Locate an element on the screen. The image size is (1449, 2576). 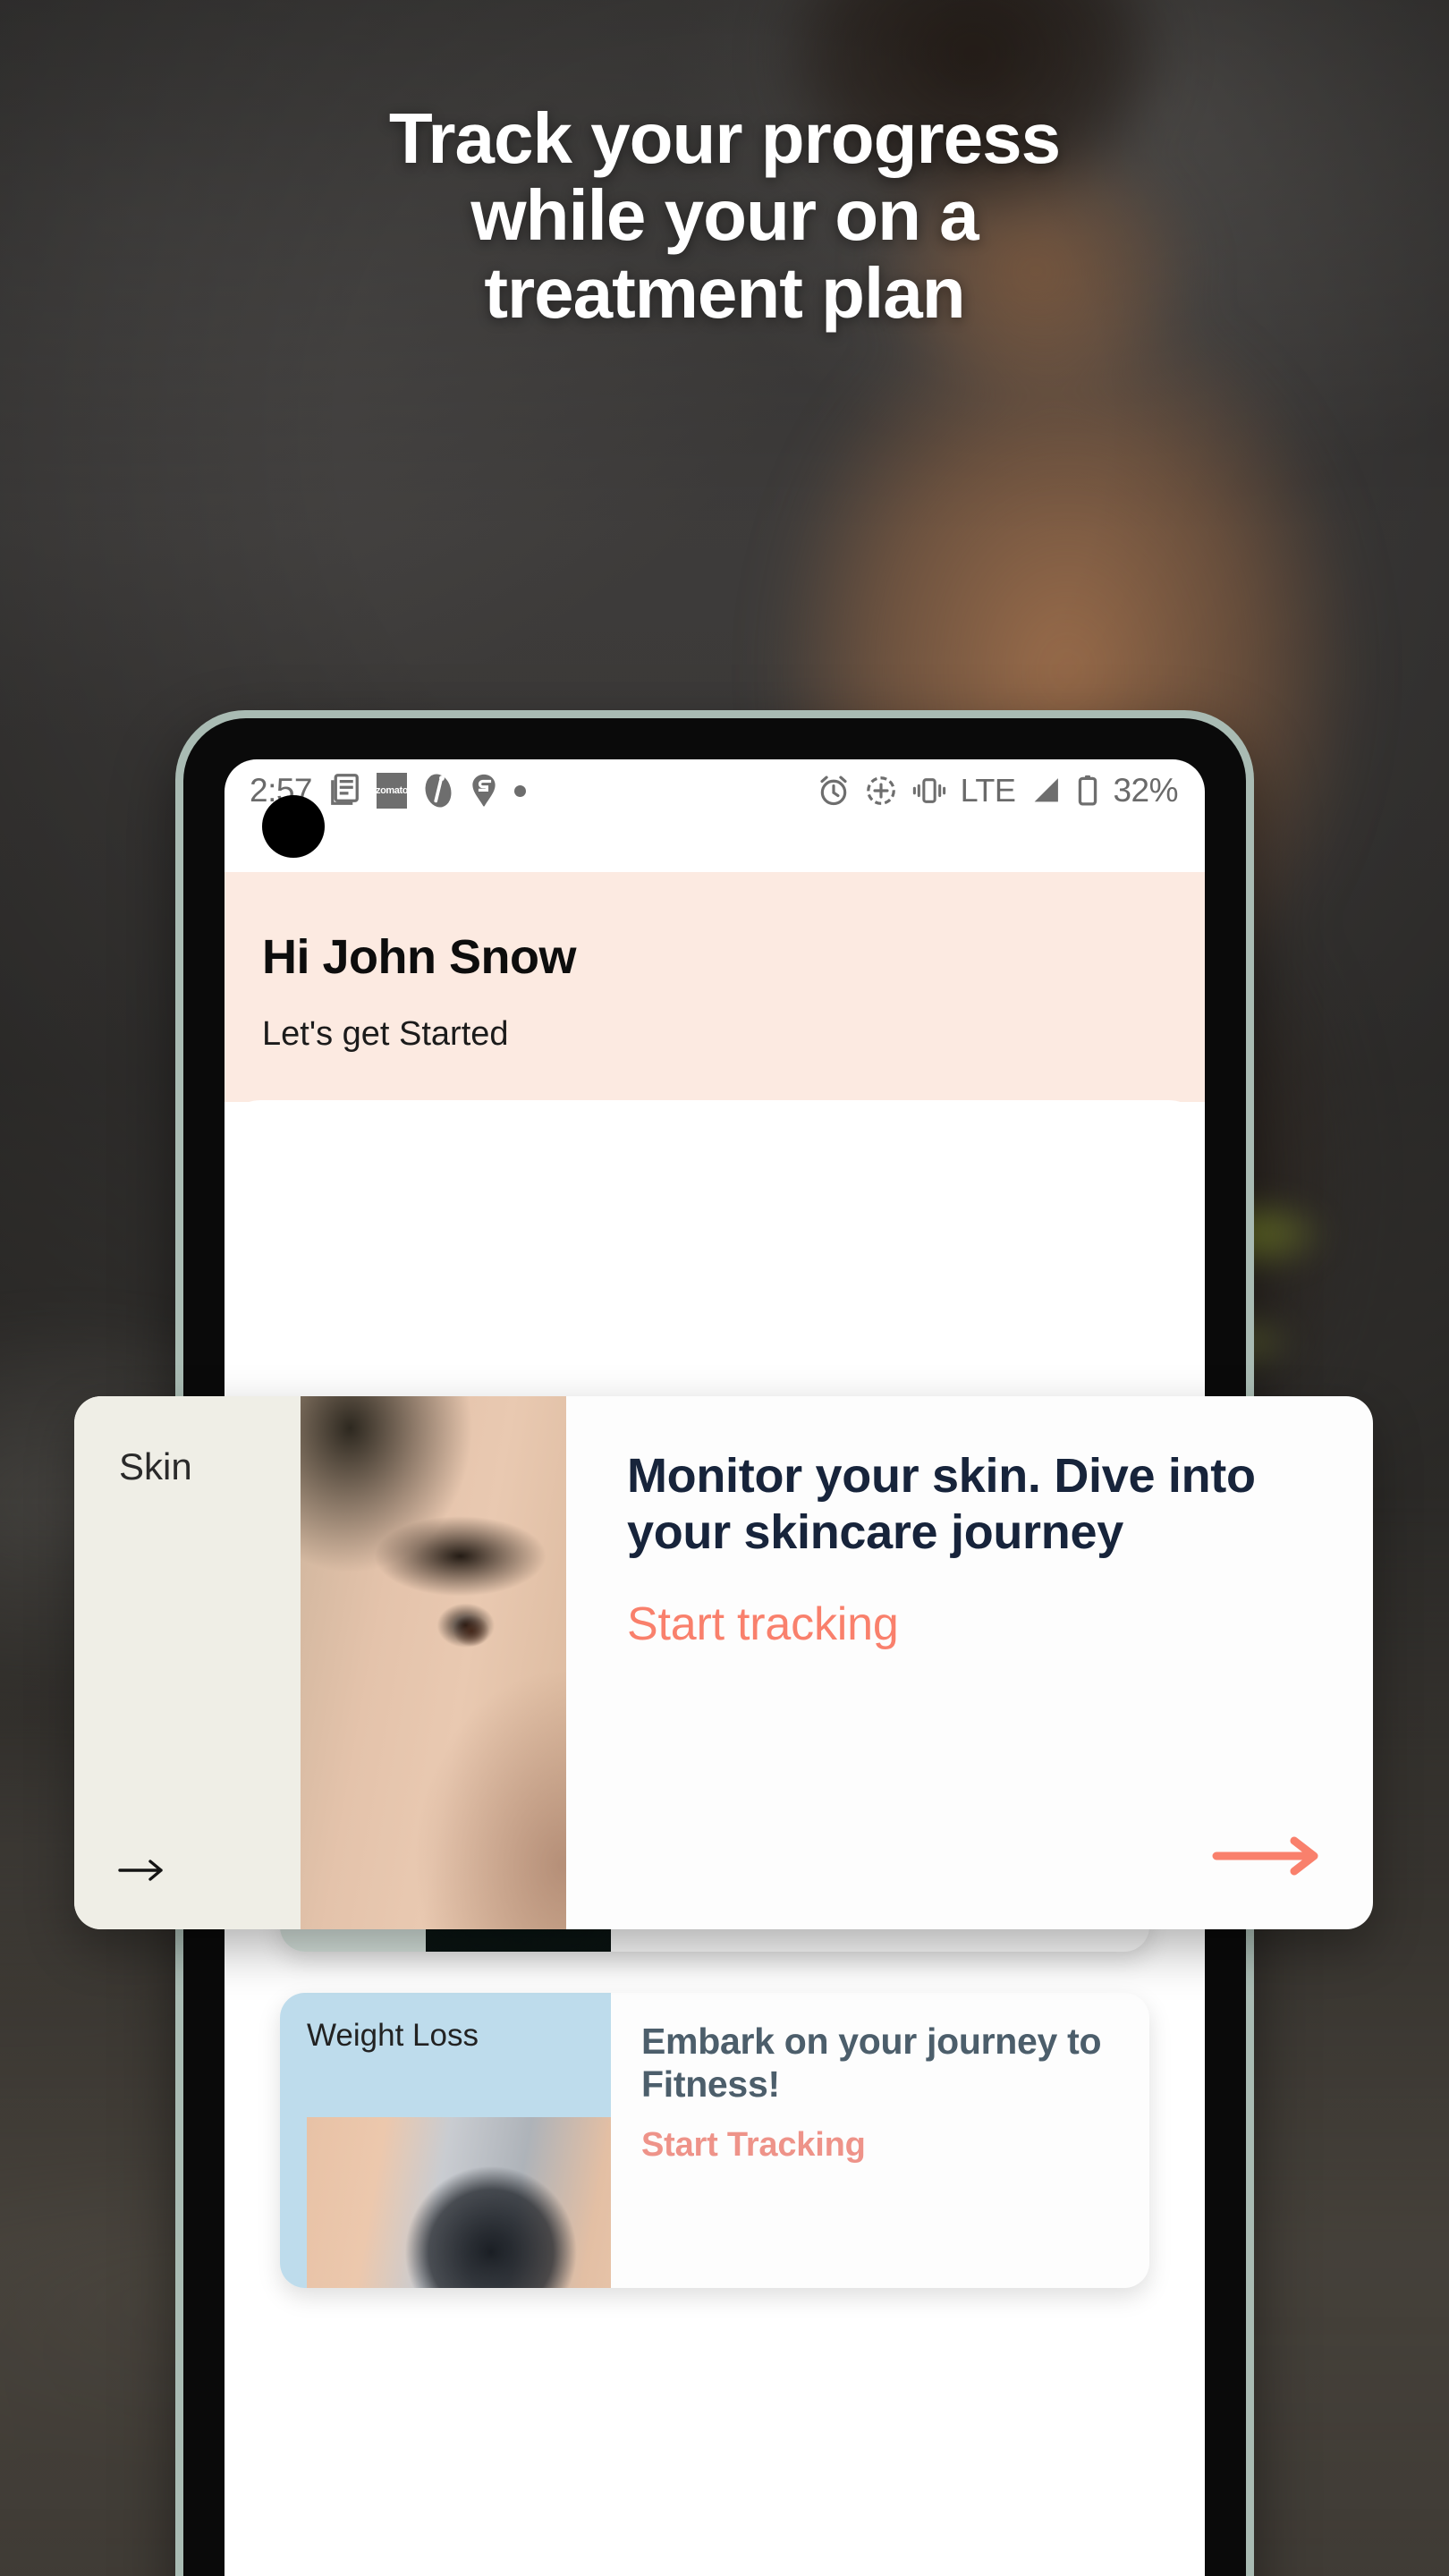
swiggy-app-icon is located at coordinates (484, 791).